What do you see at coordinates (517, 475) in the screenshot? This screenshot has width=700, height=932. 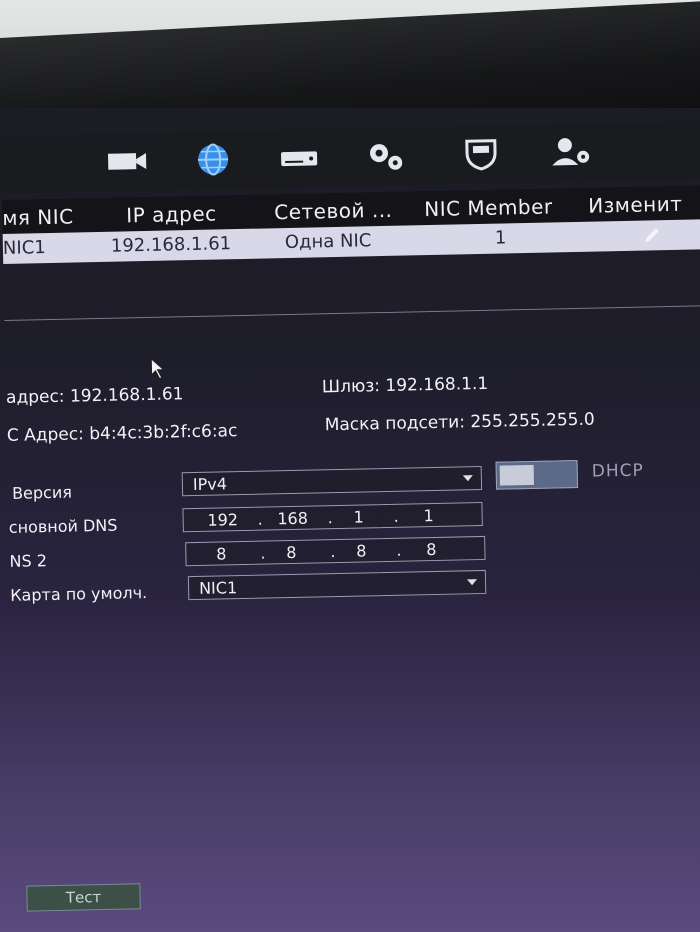 I see `toggle-knob` at bounding box center [517, 475].